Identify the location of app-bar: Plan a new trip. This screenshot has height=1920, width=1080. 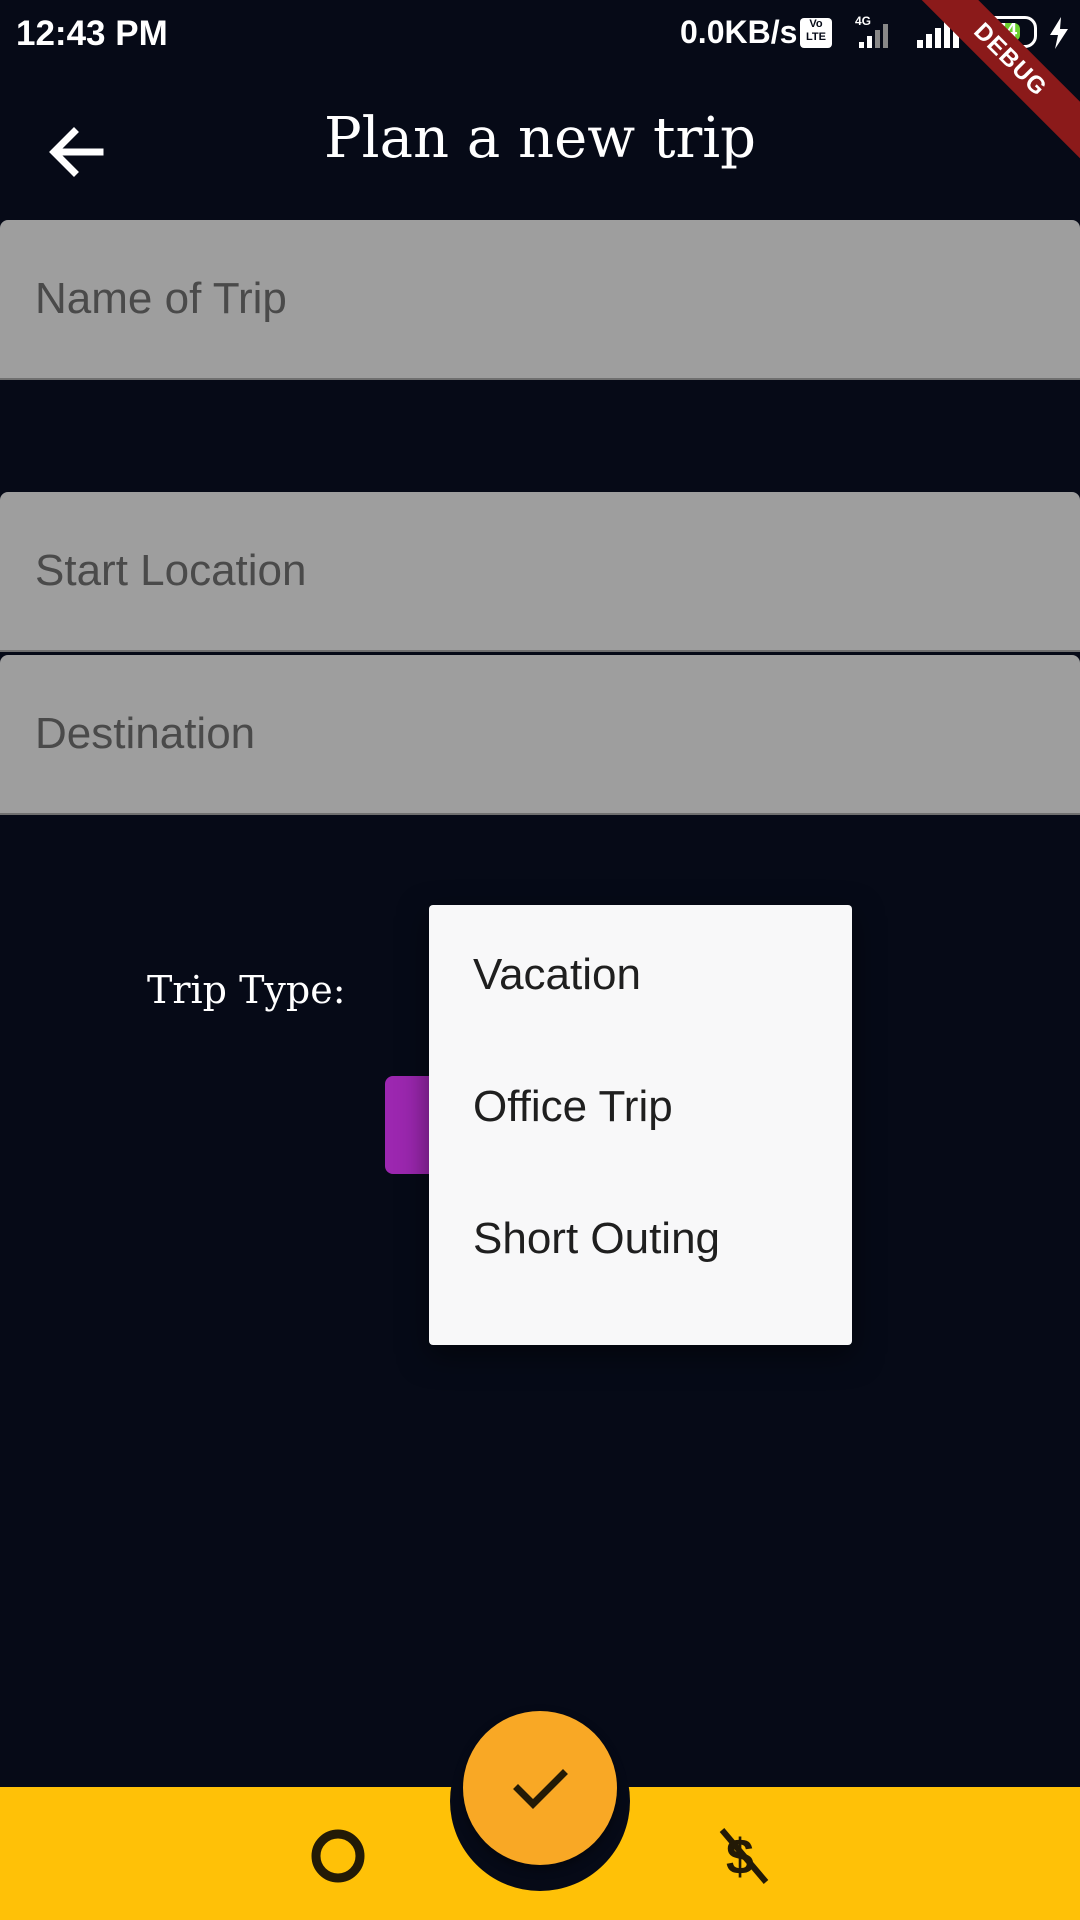
(540, 144).